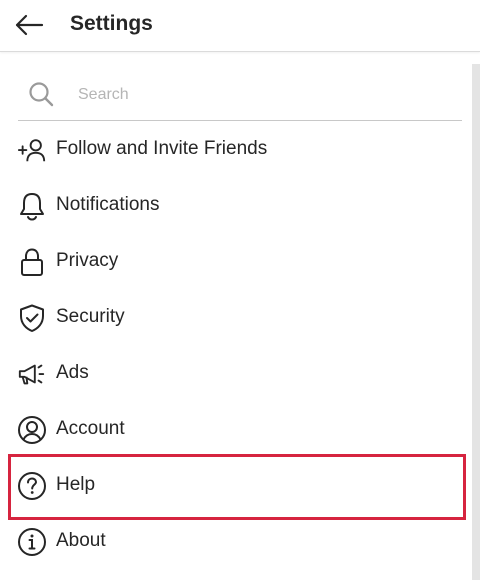 This screenshot has width=480, height=580. Describe the element at coordinates (240, 26) in the screenshot. I see `top-bar: Settings` at that location.